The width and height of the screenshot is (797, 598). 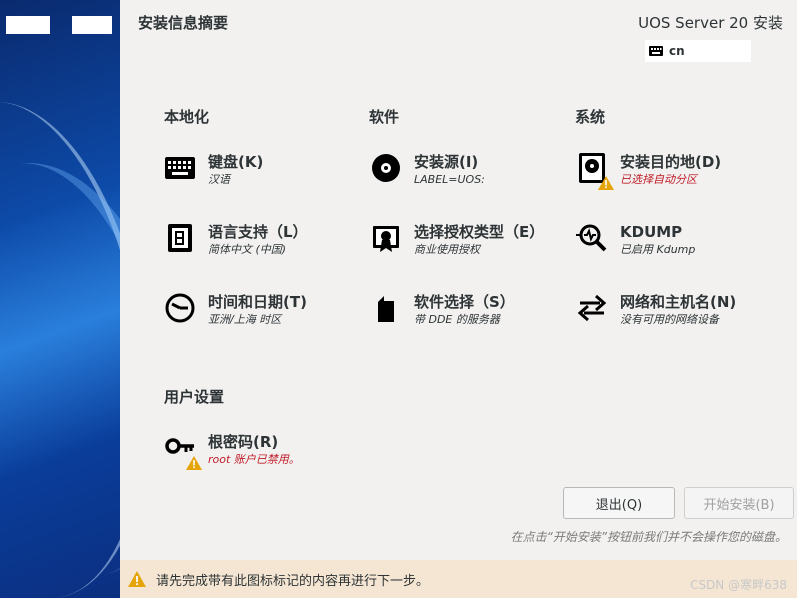 I want to click on spoke-keyboard-status: 汉语, so click(x=219, y=179).